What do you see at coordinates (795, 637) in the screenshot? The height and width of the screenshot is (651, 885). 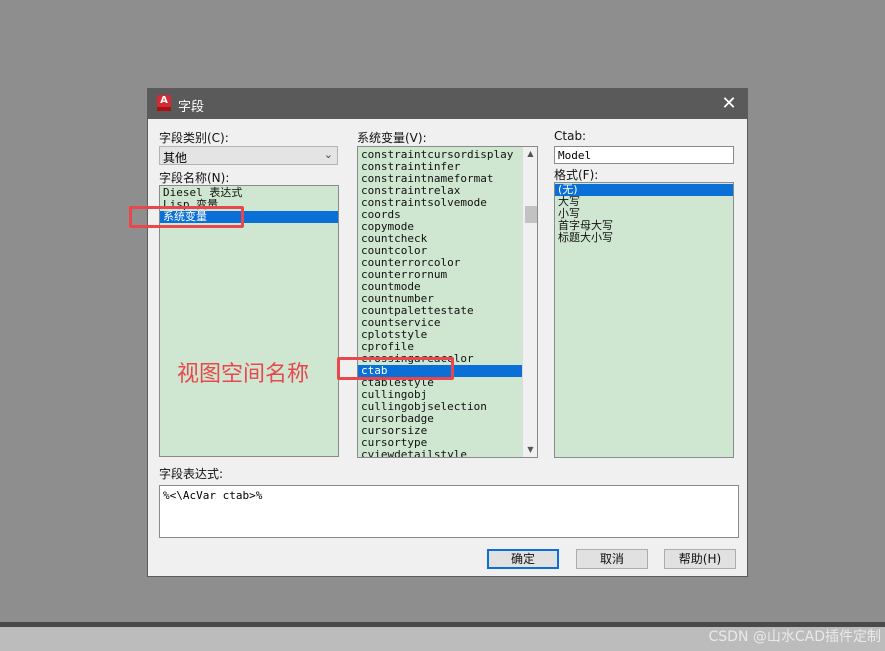 I see `watermark: CSDN @山水CAD插件定制` at bounding box center [795, 637].